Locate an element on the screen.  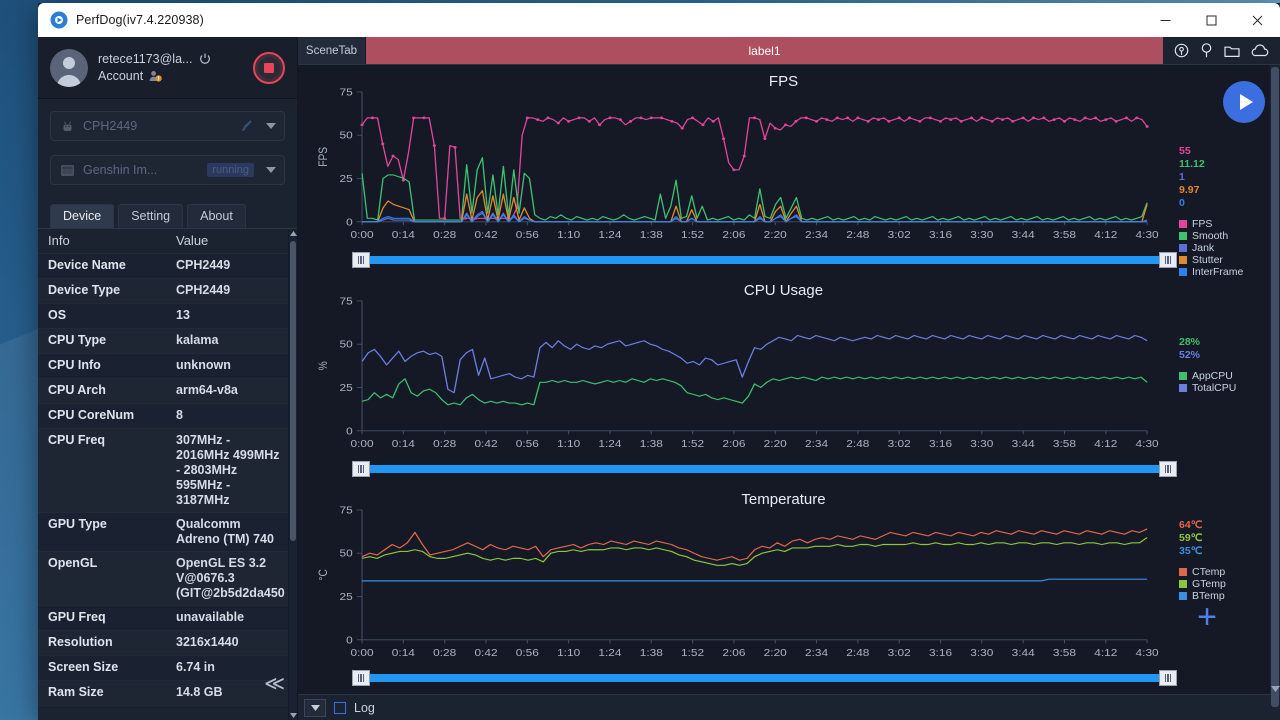
tab-icon-group is located at coordinates (1221, 50).